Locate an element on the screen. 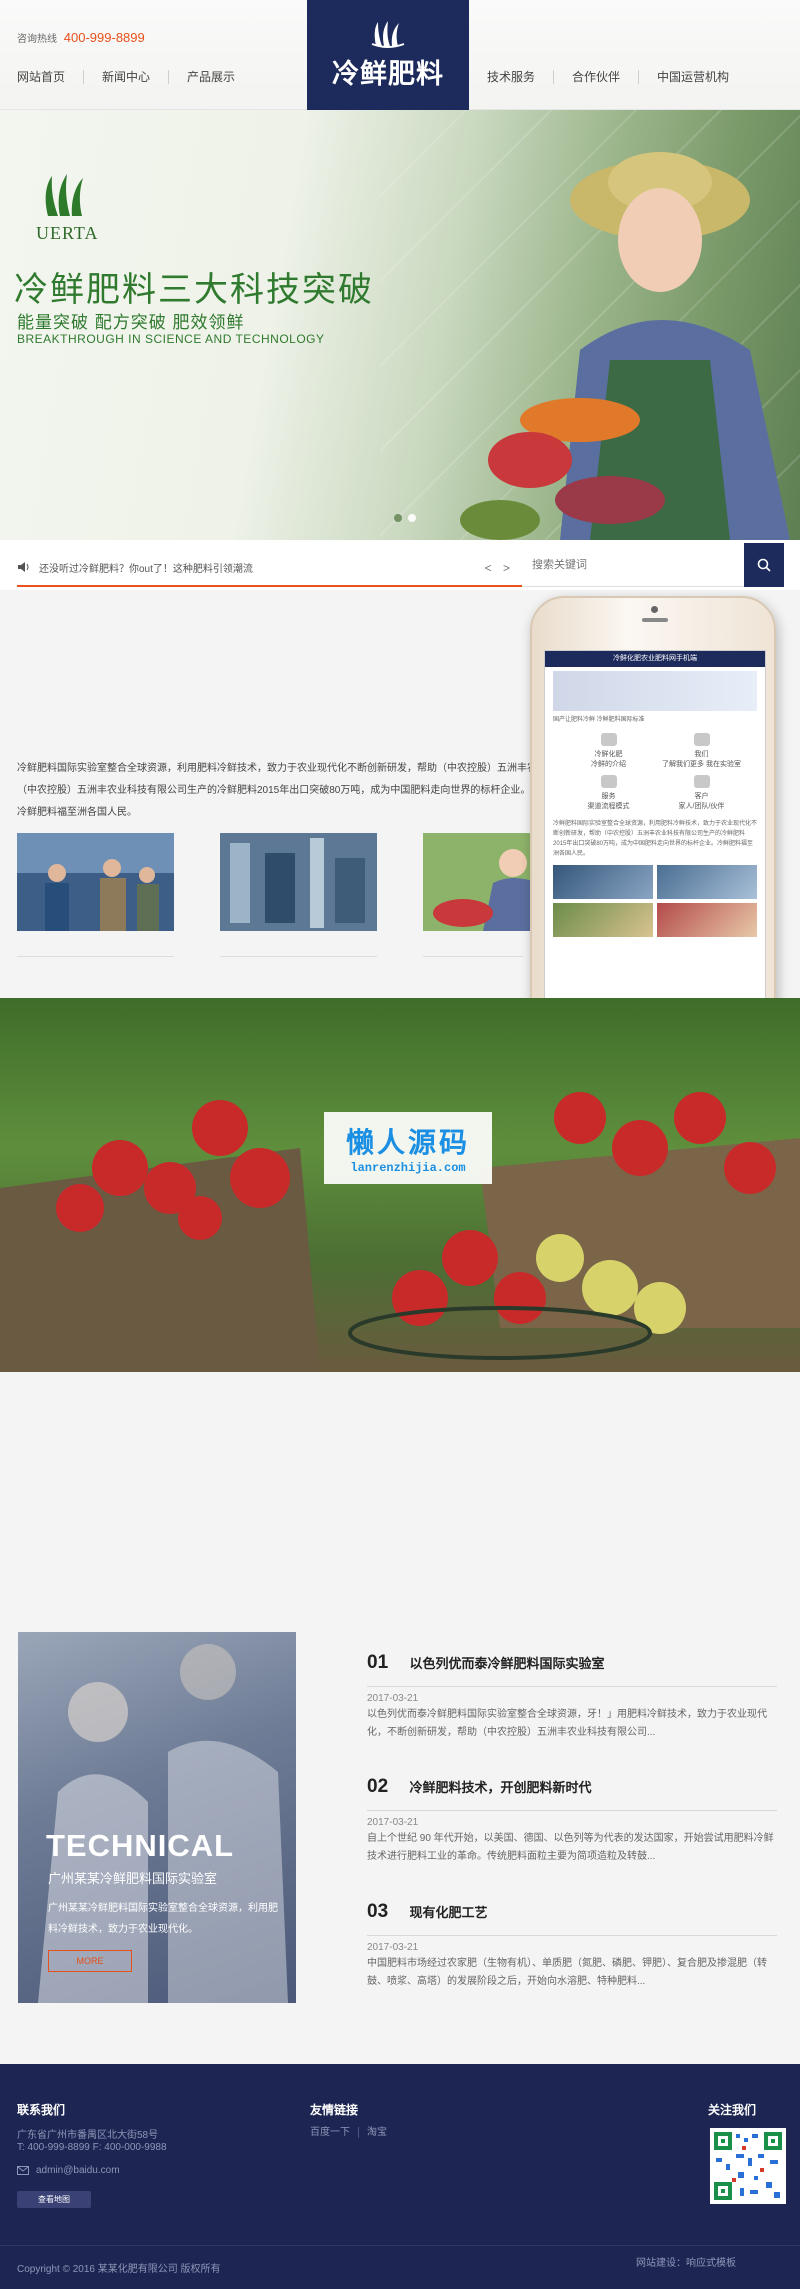  search-button is located at coordinates (764, 565).